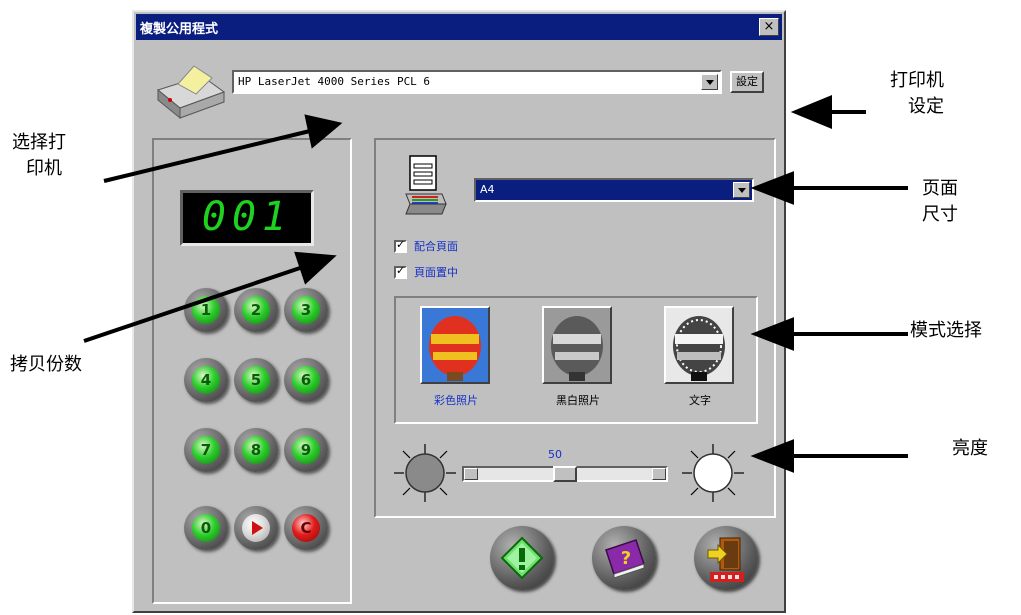 The image size is (1021, 615). Describe the element at coordinates (315, 268) in the screenshot. I see `copy-count-arrowhead` at that location.